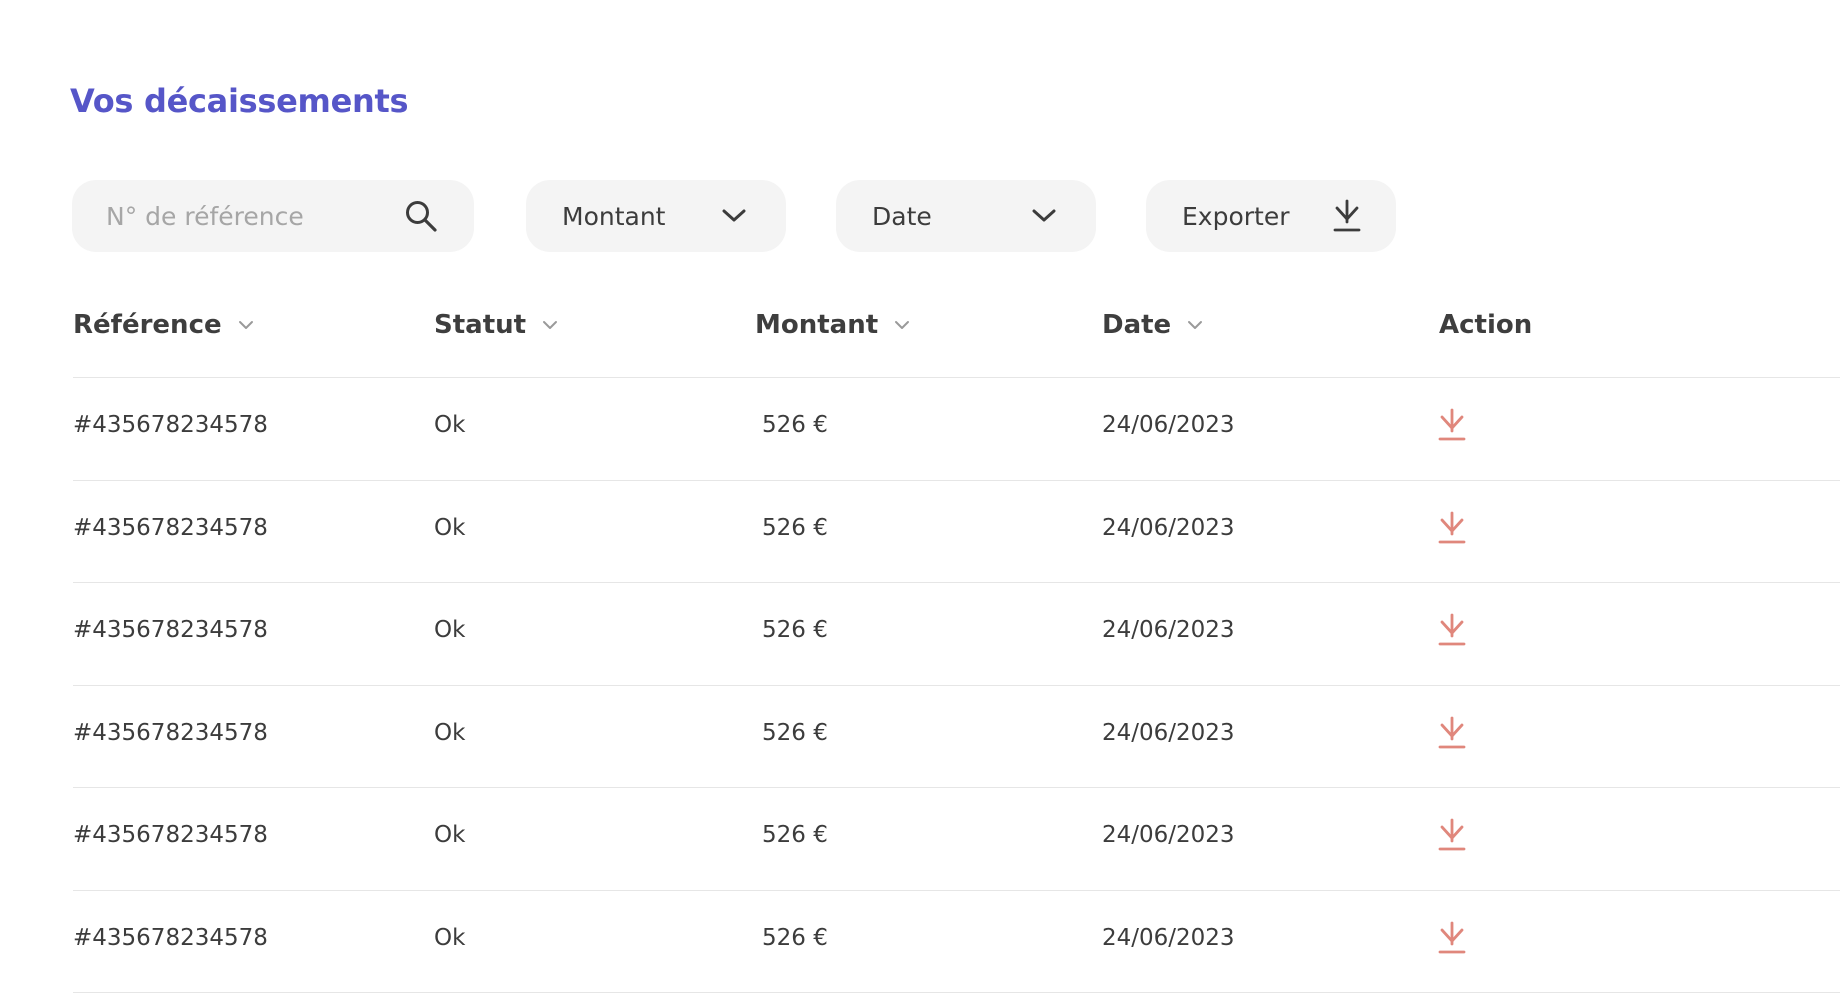  Describe the element at coordinates (956, 334) in the screenshot. I see `table-header-row: Référence Statut Montant Date Action` at that location.